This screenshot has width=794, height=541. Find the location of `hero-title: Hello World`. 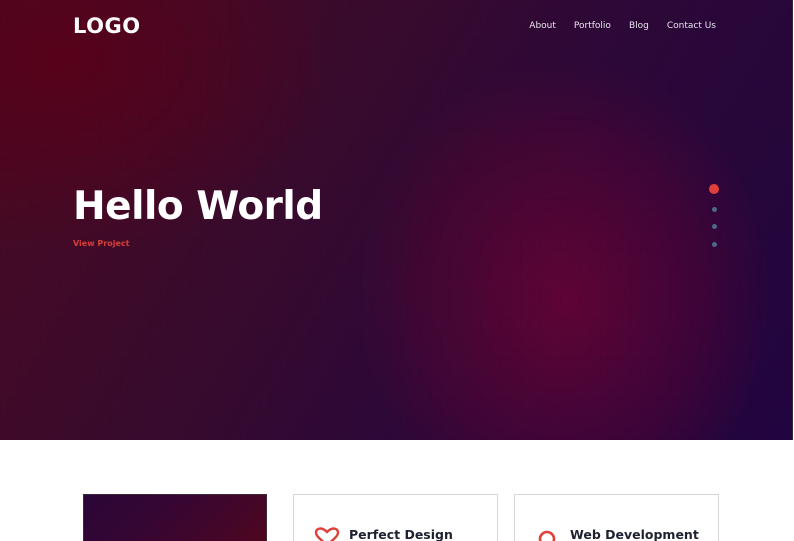

hero-title: Hello World is located at coordinates (198, 206).